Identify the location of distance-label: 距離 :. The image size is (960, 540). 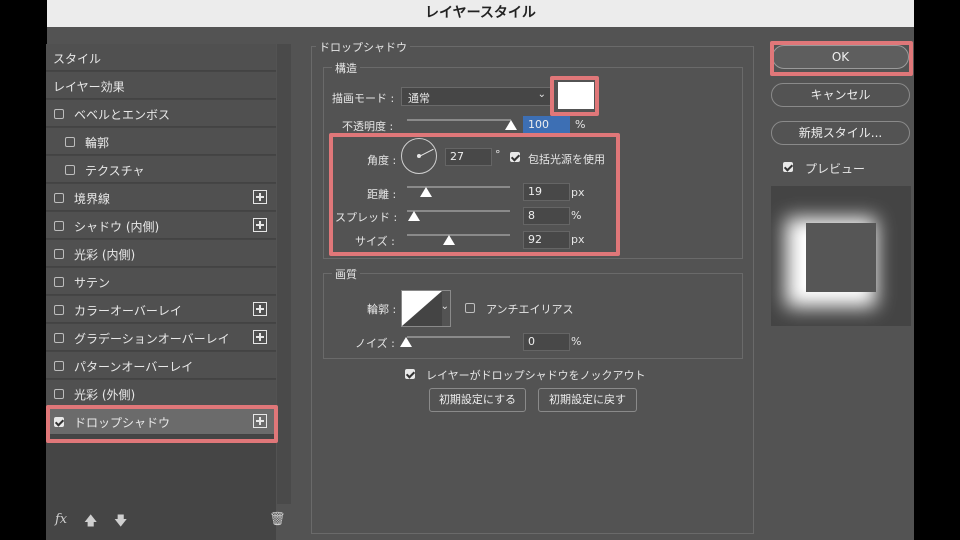
(382, 194).